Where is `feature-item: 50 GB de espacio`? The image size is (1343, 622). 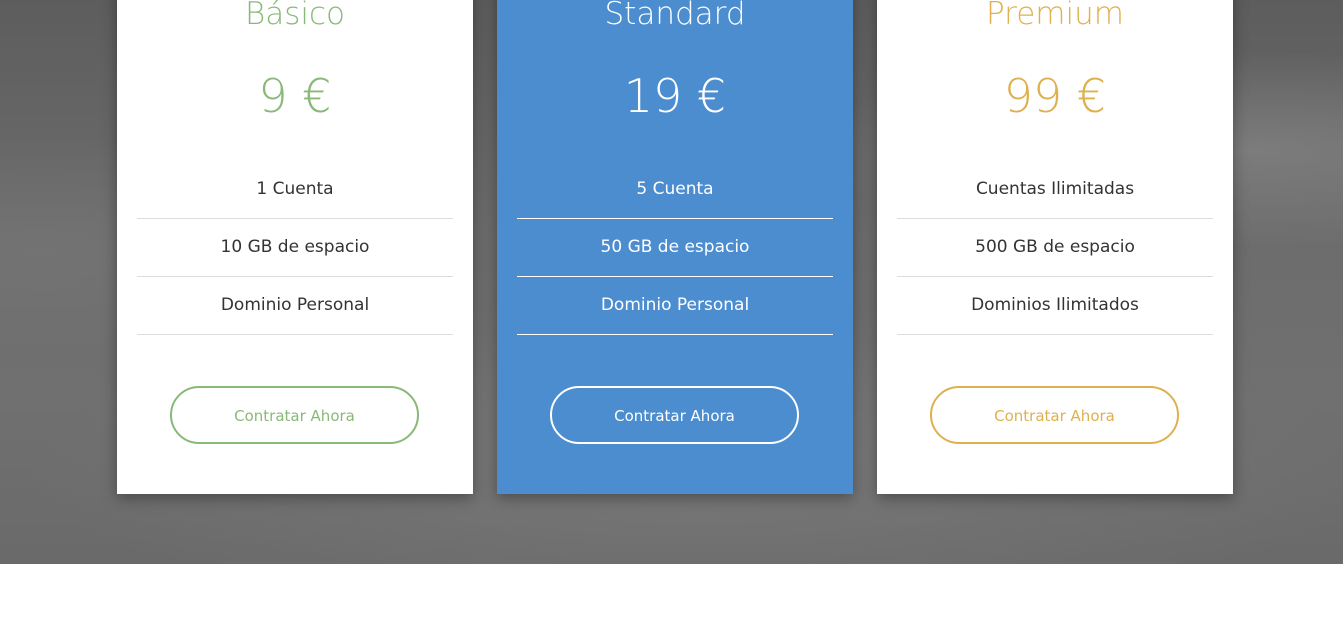
feature-item: 50 GB de espacio is located at coordinates (675, 248).